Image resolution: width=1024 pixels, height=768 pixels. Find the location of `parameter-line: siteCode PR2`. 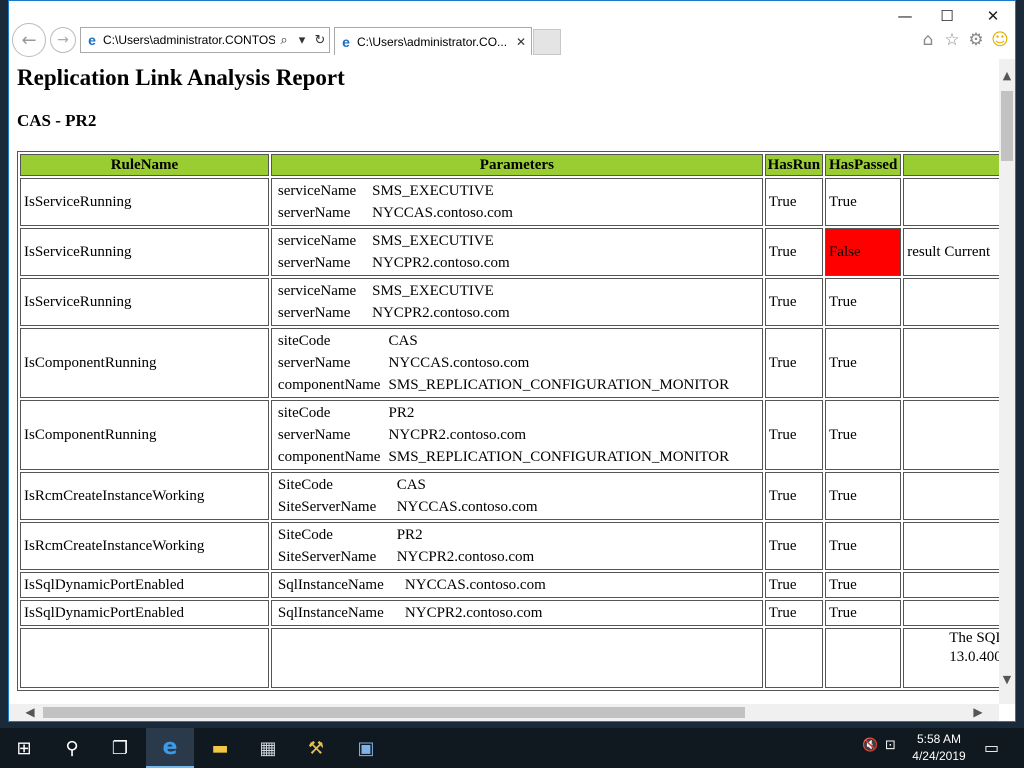

parameter-line: siteCode PR2 is located at coordinates (518, 413).